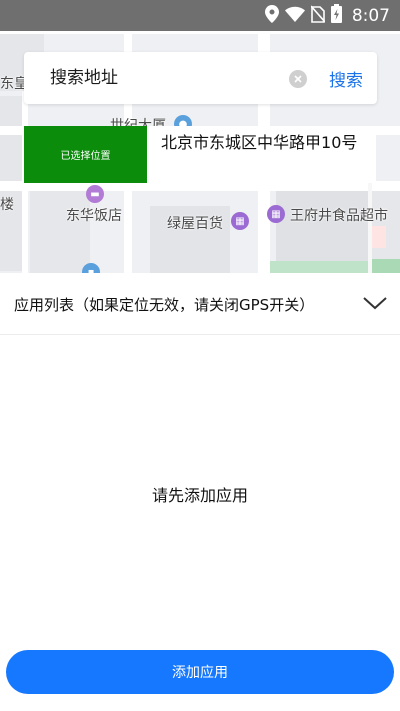 This screenshot has height=711, width=400. What do you see at coordinates (195, 224) in the screenshot?
I see `map-label-lv-wu-dept: 绿屋百货` at bounding box center [195, 224].